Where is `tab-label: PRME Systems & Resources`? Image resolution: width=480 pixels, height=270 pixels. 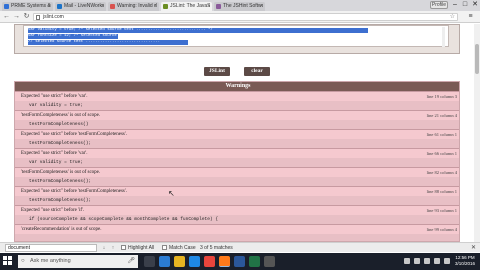 tab-label: PRME Systems & Resources is located at coordinates (31, 6).